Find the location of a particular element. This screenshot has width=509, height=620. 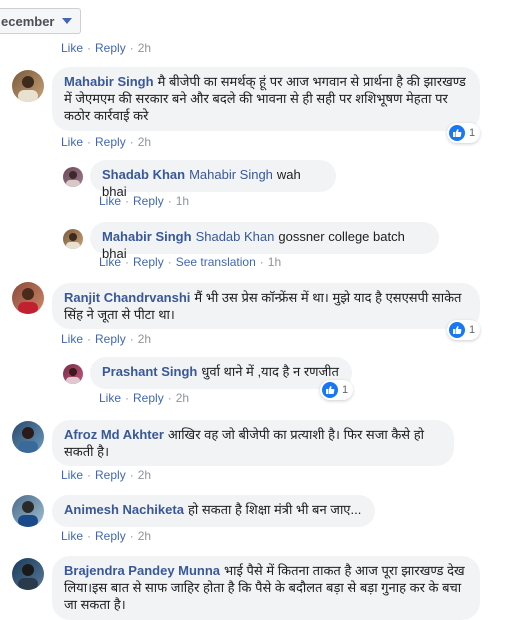

previous-comment-actions: Like · Reply · 2h is located at coordinates (106, 48).